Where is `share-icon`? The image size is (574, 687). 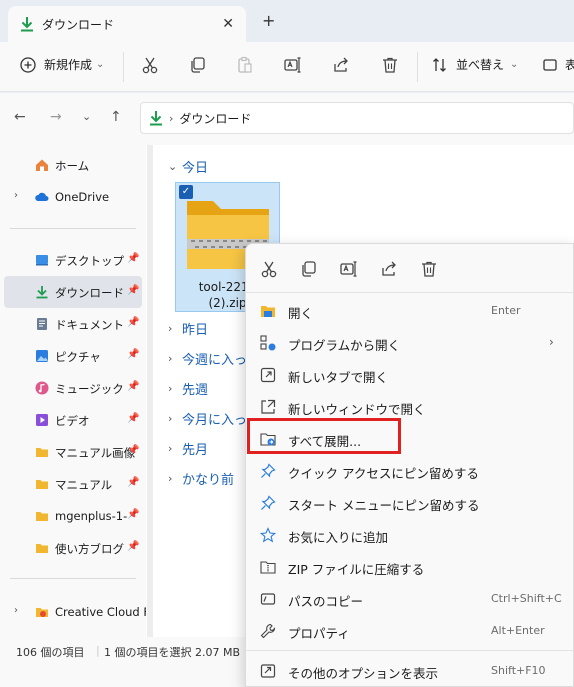 share-icon is located at coordinates (389, 269).